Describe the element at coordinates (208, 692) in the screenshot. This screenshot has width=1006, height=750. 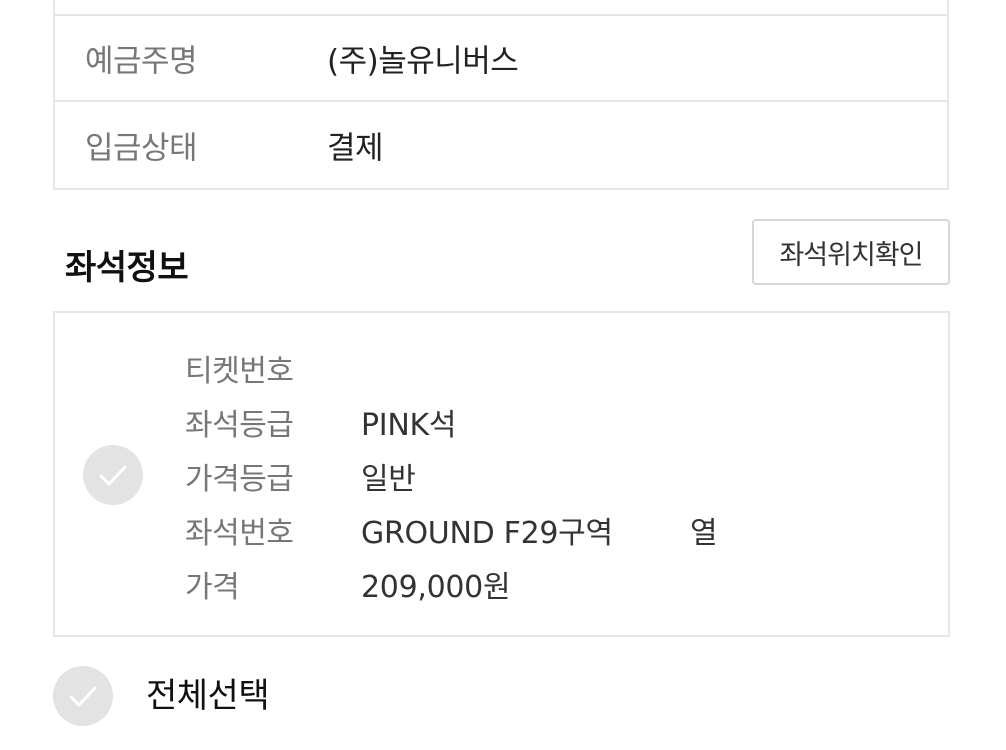
I see `select-all-label: 전체선택` at that location.